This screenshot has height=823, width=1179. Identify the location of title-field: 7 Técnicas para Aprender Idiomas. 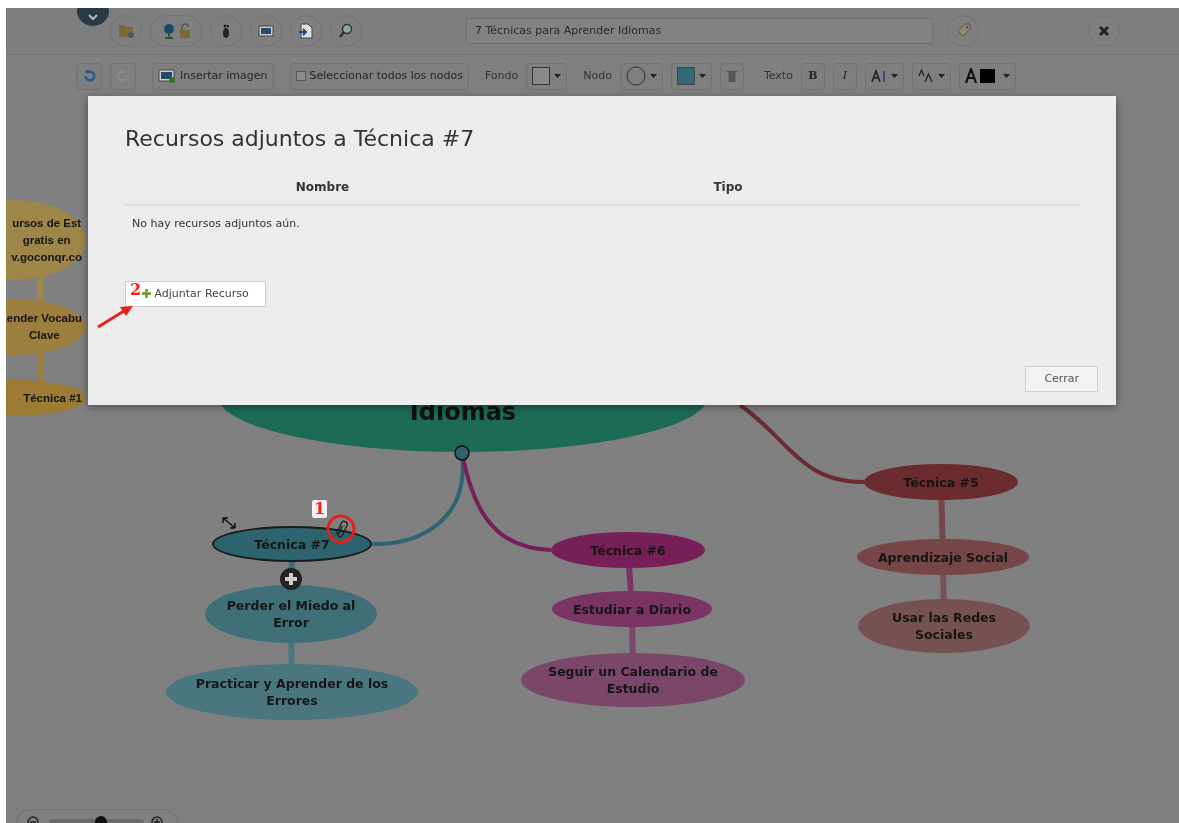
(699, 31).